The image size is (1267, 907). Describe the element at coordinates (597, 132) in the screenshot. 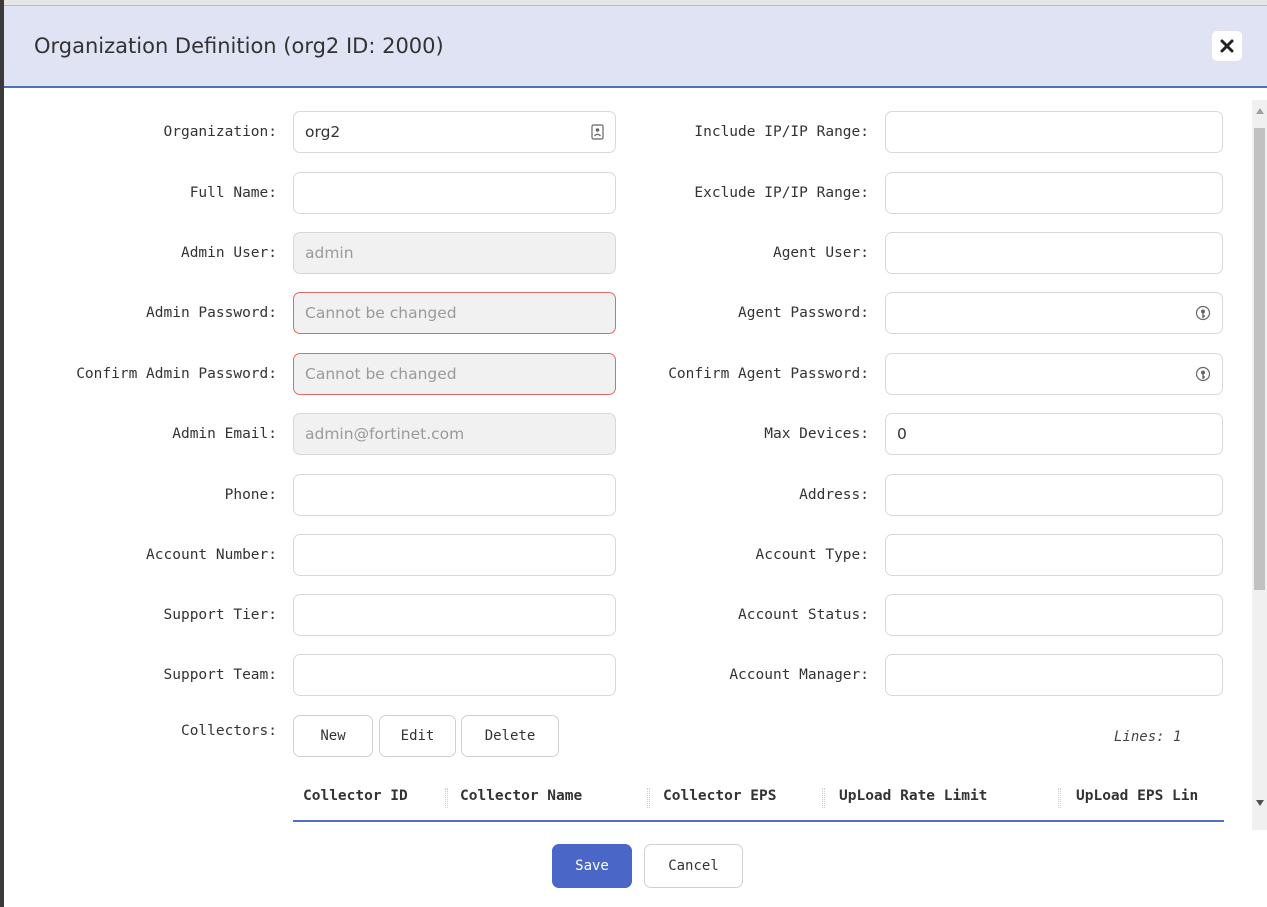

I see `contact-card-icon` at that location.